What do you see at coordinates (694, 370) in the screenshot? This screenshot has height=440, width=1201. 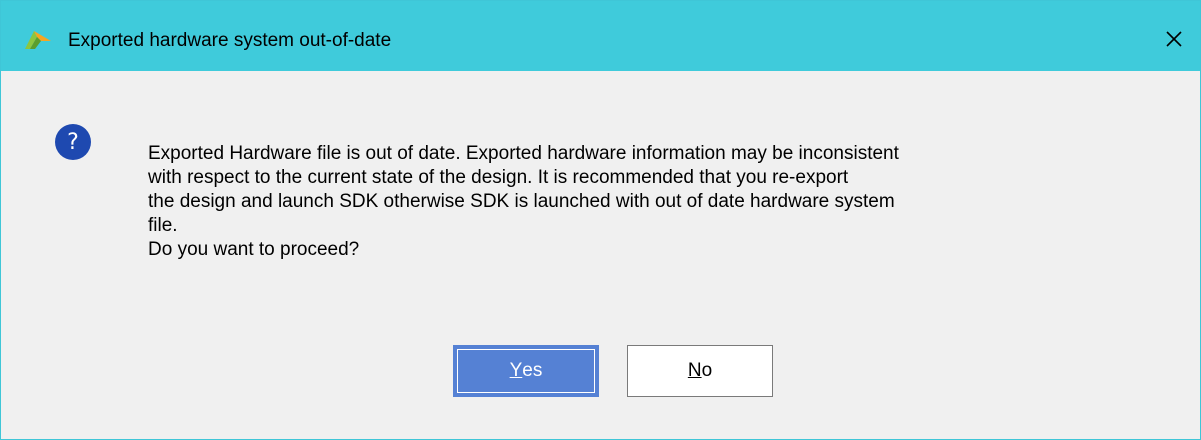 I see `no-button-mnemonic: N` at bounding box center [694, 370].